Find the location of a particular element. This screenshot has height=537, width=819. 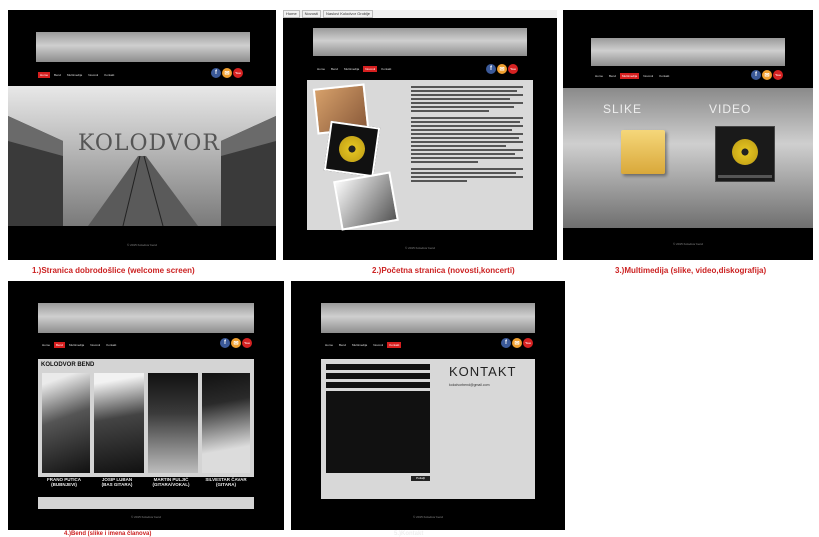

member-item: MARTIN PULJIĆ (GITARA/VOKAL) is located at coordinates (171, 487).